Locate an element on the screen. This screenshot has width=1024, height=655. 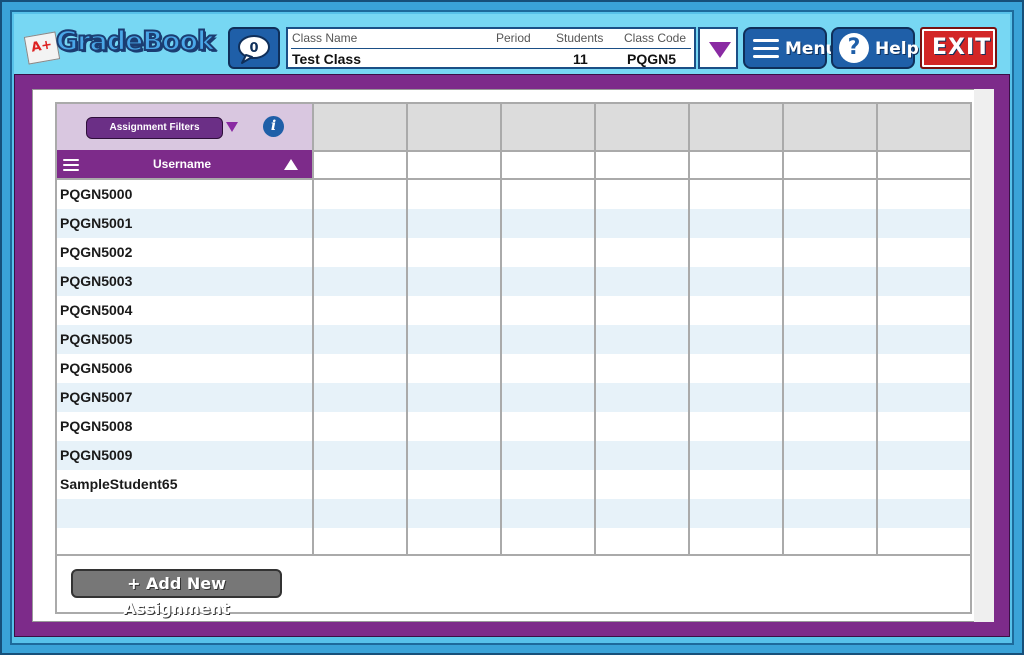
class-name-value: Test Class is located at coordinates (326, 59).